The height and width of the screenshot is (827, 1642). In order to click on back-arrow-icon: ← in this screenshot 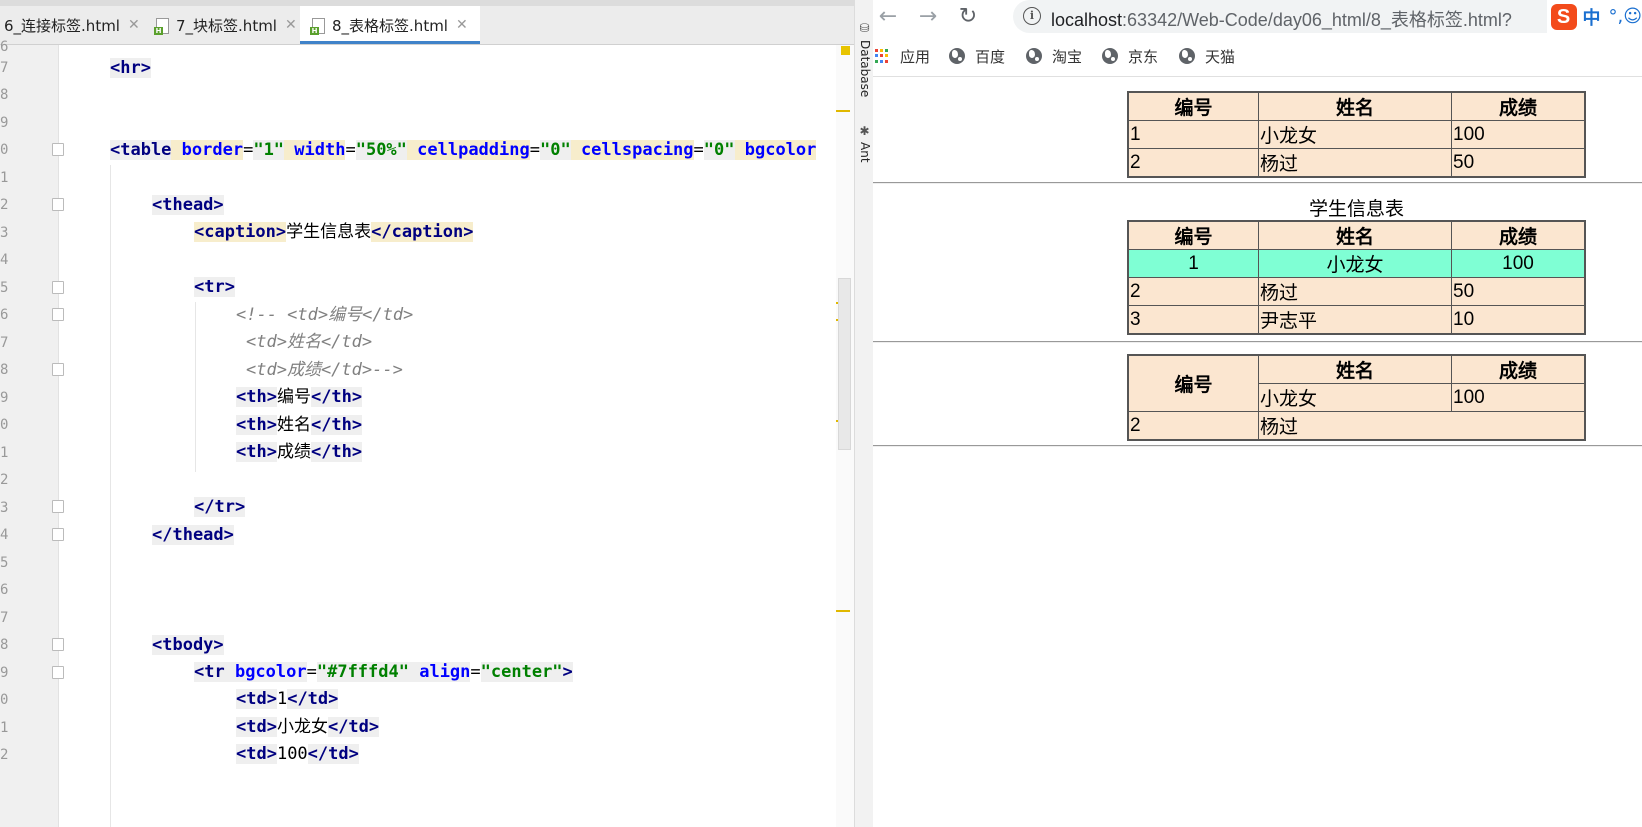, I will do `click(888, 17)`.